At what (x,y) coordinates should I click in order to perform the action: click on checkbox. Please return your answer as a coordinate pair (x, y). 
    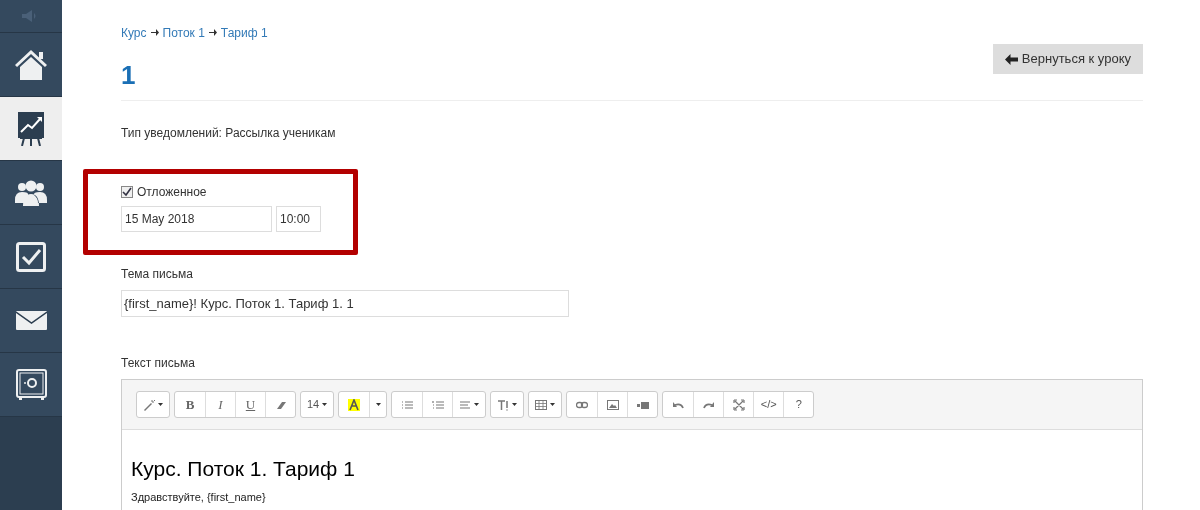
    Looking at the image, I should click on (127, 192).